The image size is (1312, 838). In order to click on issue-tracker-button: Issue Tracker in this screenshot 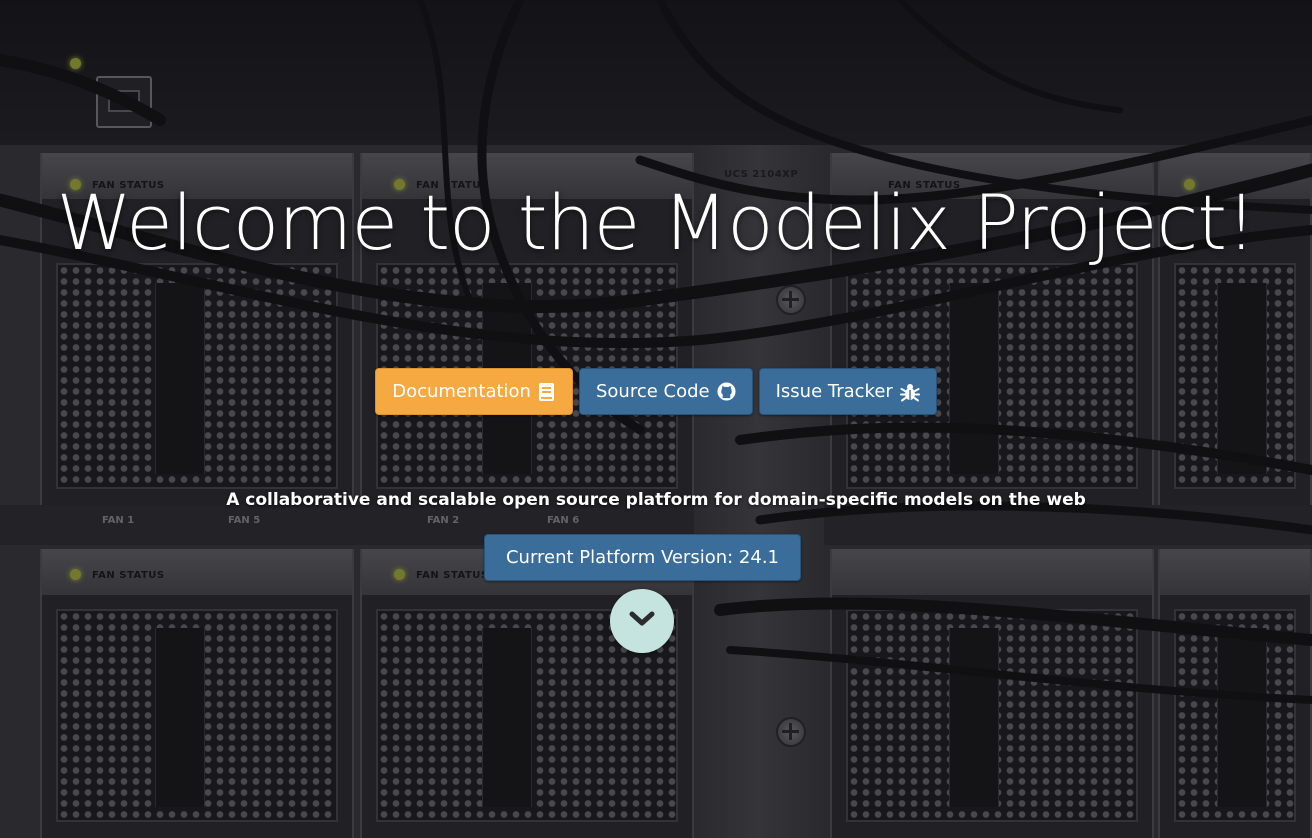, I will do `click(847, 391)`.